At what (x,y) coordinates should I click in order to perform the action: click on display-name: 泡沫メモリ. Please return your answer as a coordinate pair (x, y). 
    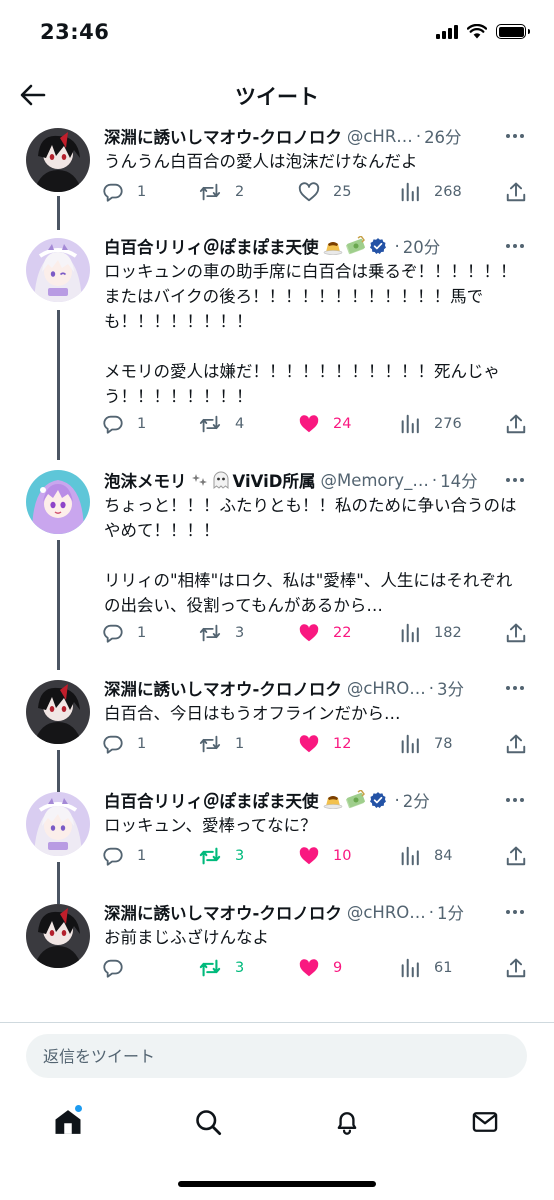
    Looking at the image, I should click on (145, 480).